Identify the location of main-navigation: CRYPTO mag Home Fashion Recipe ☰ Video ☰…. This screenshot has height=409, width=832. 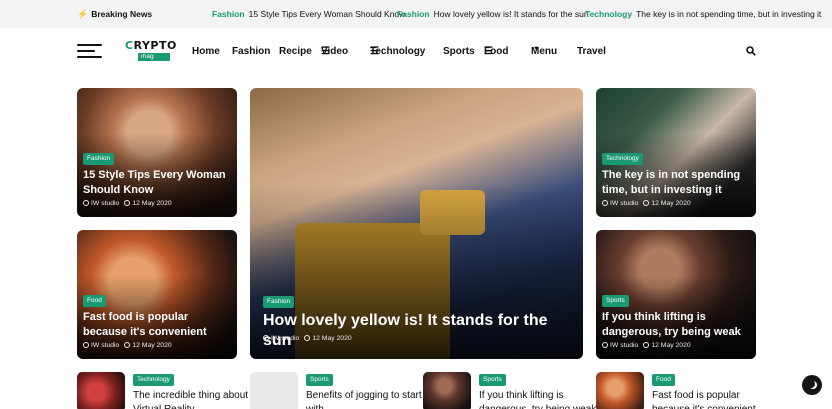
(416, 52).